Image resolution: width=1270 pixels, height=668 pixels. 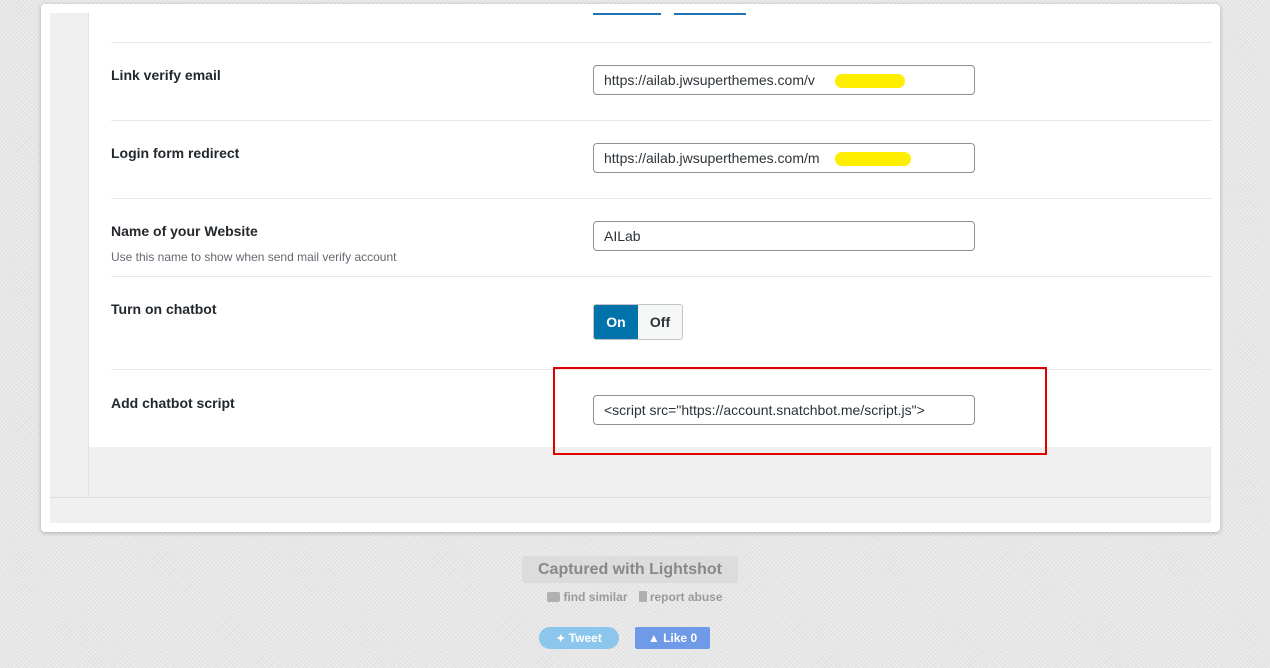 What do you see at coordinates (561, 639) in the screenshot?
I see `twitter-bird-icon: ✦` at bounding box center [561, 639].